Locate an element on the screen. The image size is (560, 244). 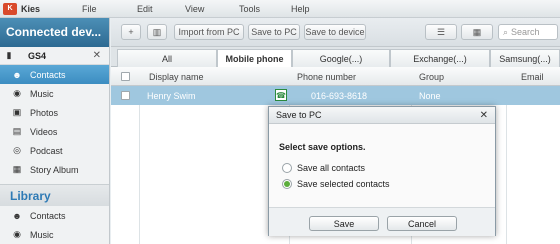
sidebar-item-videos: ▤ Videos is located at coordinates (54, 131).